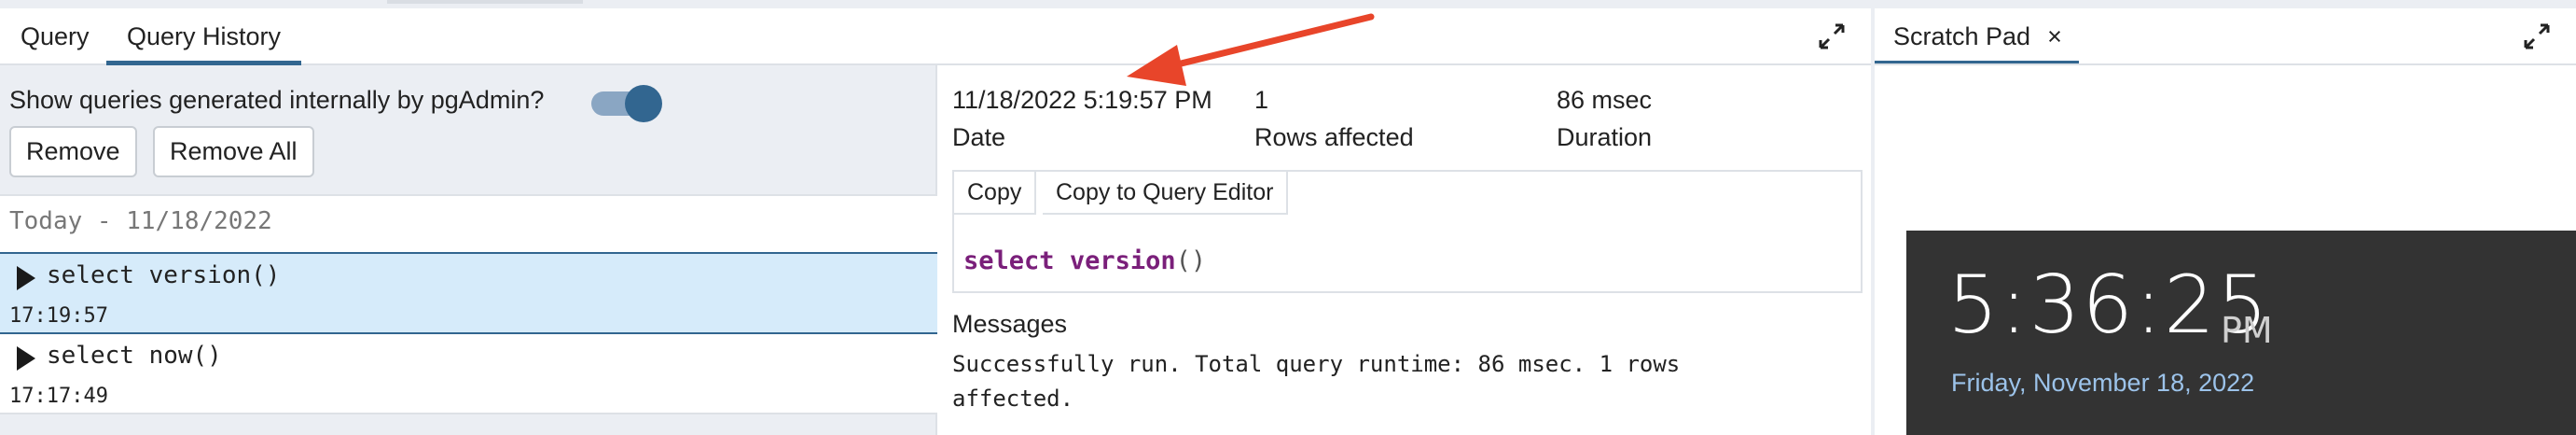 This screenshot has width=2576, height=435. What do you see at coordinates (55, 36) in the screenshot?
I see `tab-query: Query` at bounding box center [55, 36].